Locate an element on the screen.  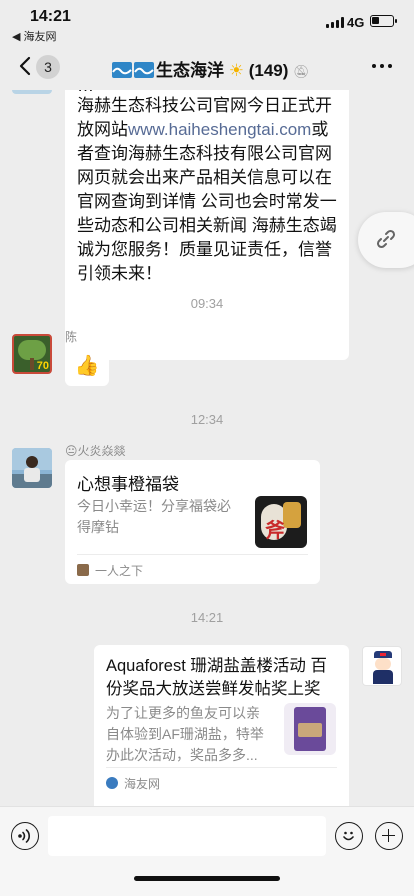
network-type: 4G is located at coordinates (356, 22).